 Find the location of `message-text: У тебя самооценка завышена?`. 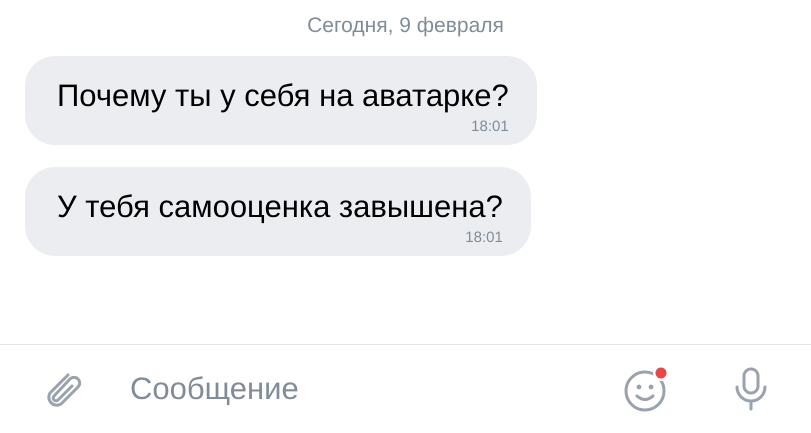

message-text: У тебя самооценка завышена? is located at coordinates (280, 207).